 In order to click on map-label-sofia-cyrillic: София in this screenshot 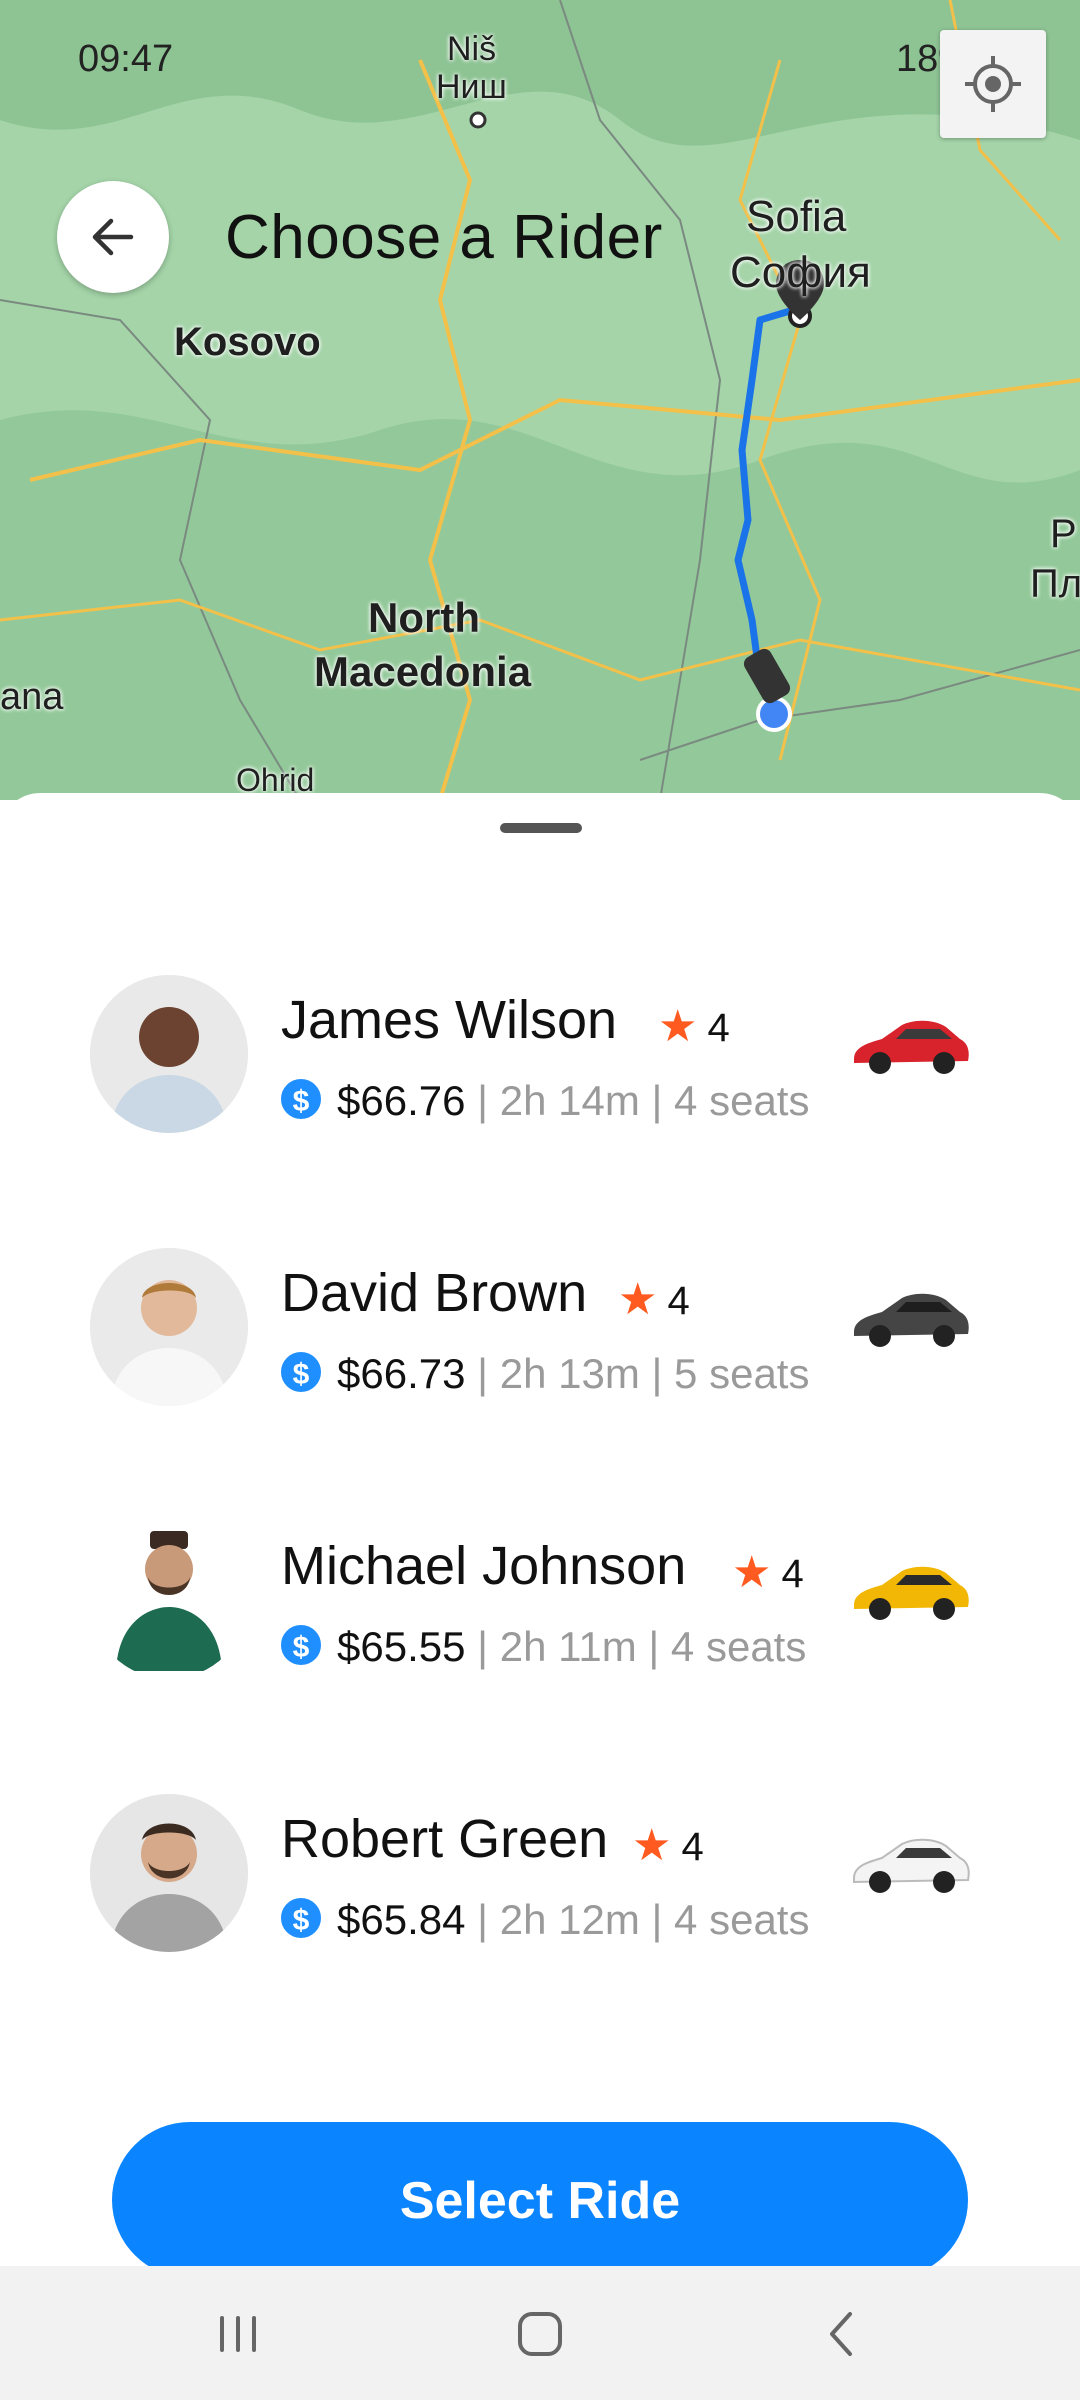, I will do `click(800, 272)`.